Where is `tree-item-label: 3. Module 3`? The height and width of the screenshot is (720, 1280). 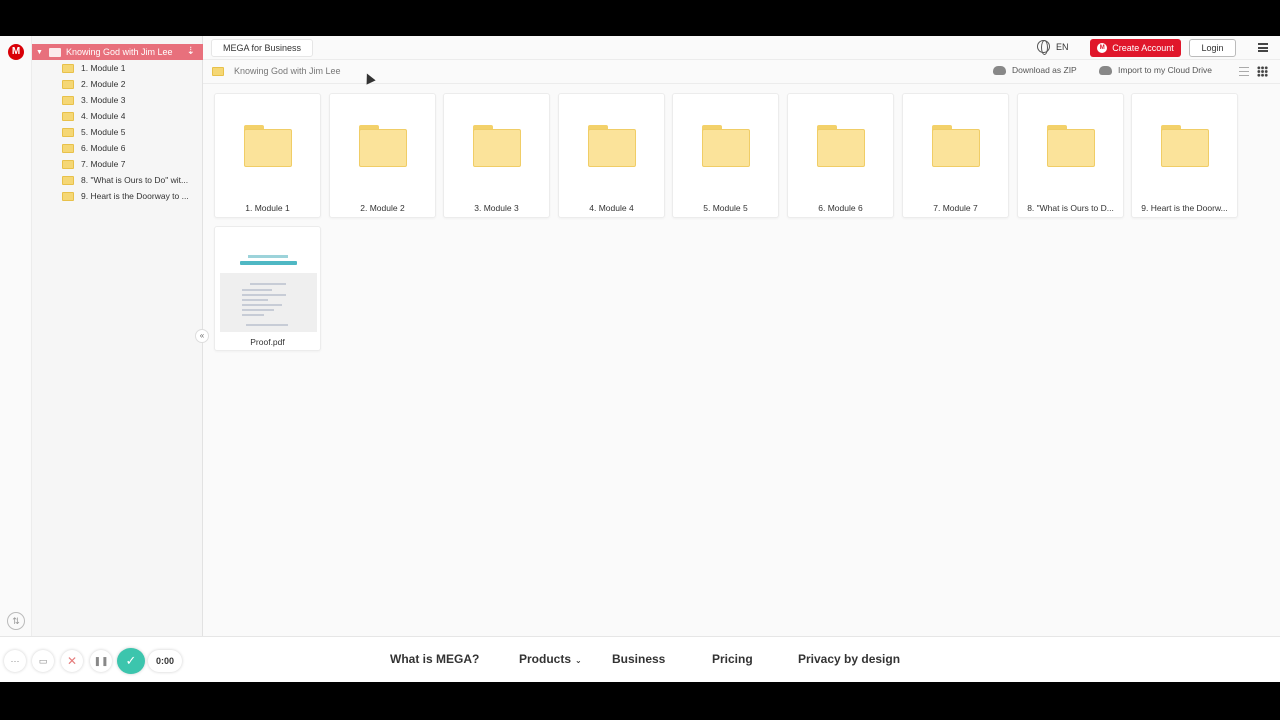
tree-item-label: 3. Module 3 is located at coordinates (103, 100).